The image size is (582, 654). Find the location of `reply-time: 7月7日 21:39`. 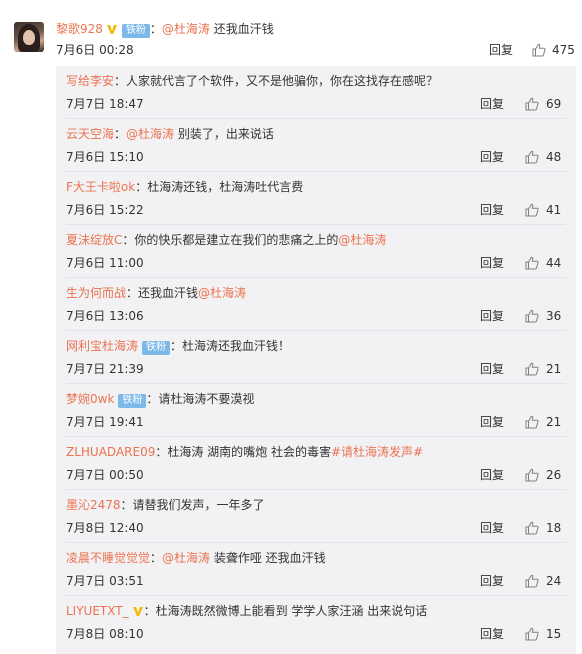

reply-time: 7月7日 21:39 is located at coordinates (105, 369).